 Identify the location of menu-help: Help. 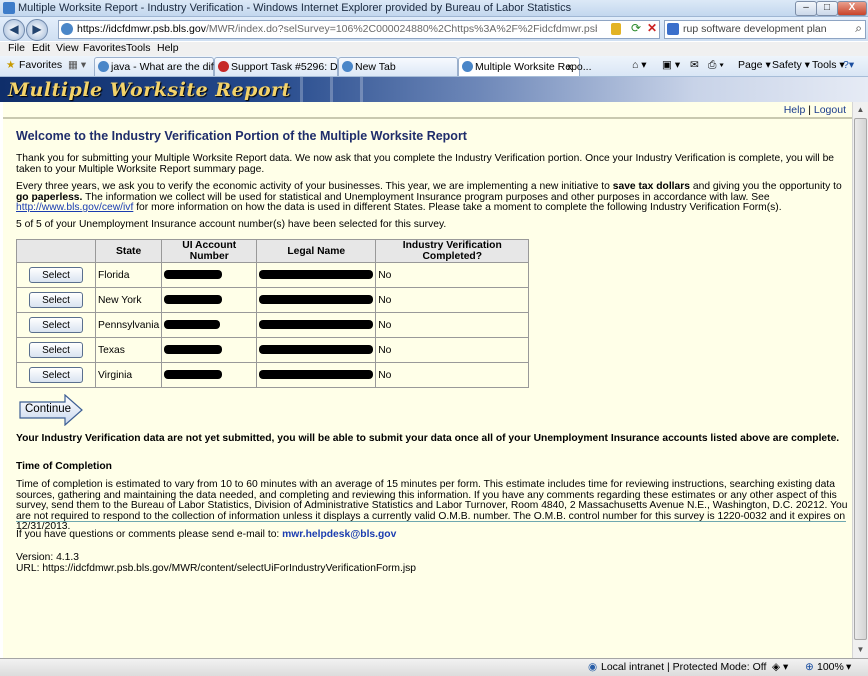
(168, 48).